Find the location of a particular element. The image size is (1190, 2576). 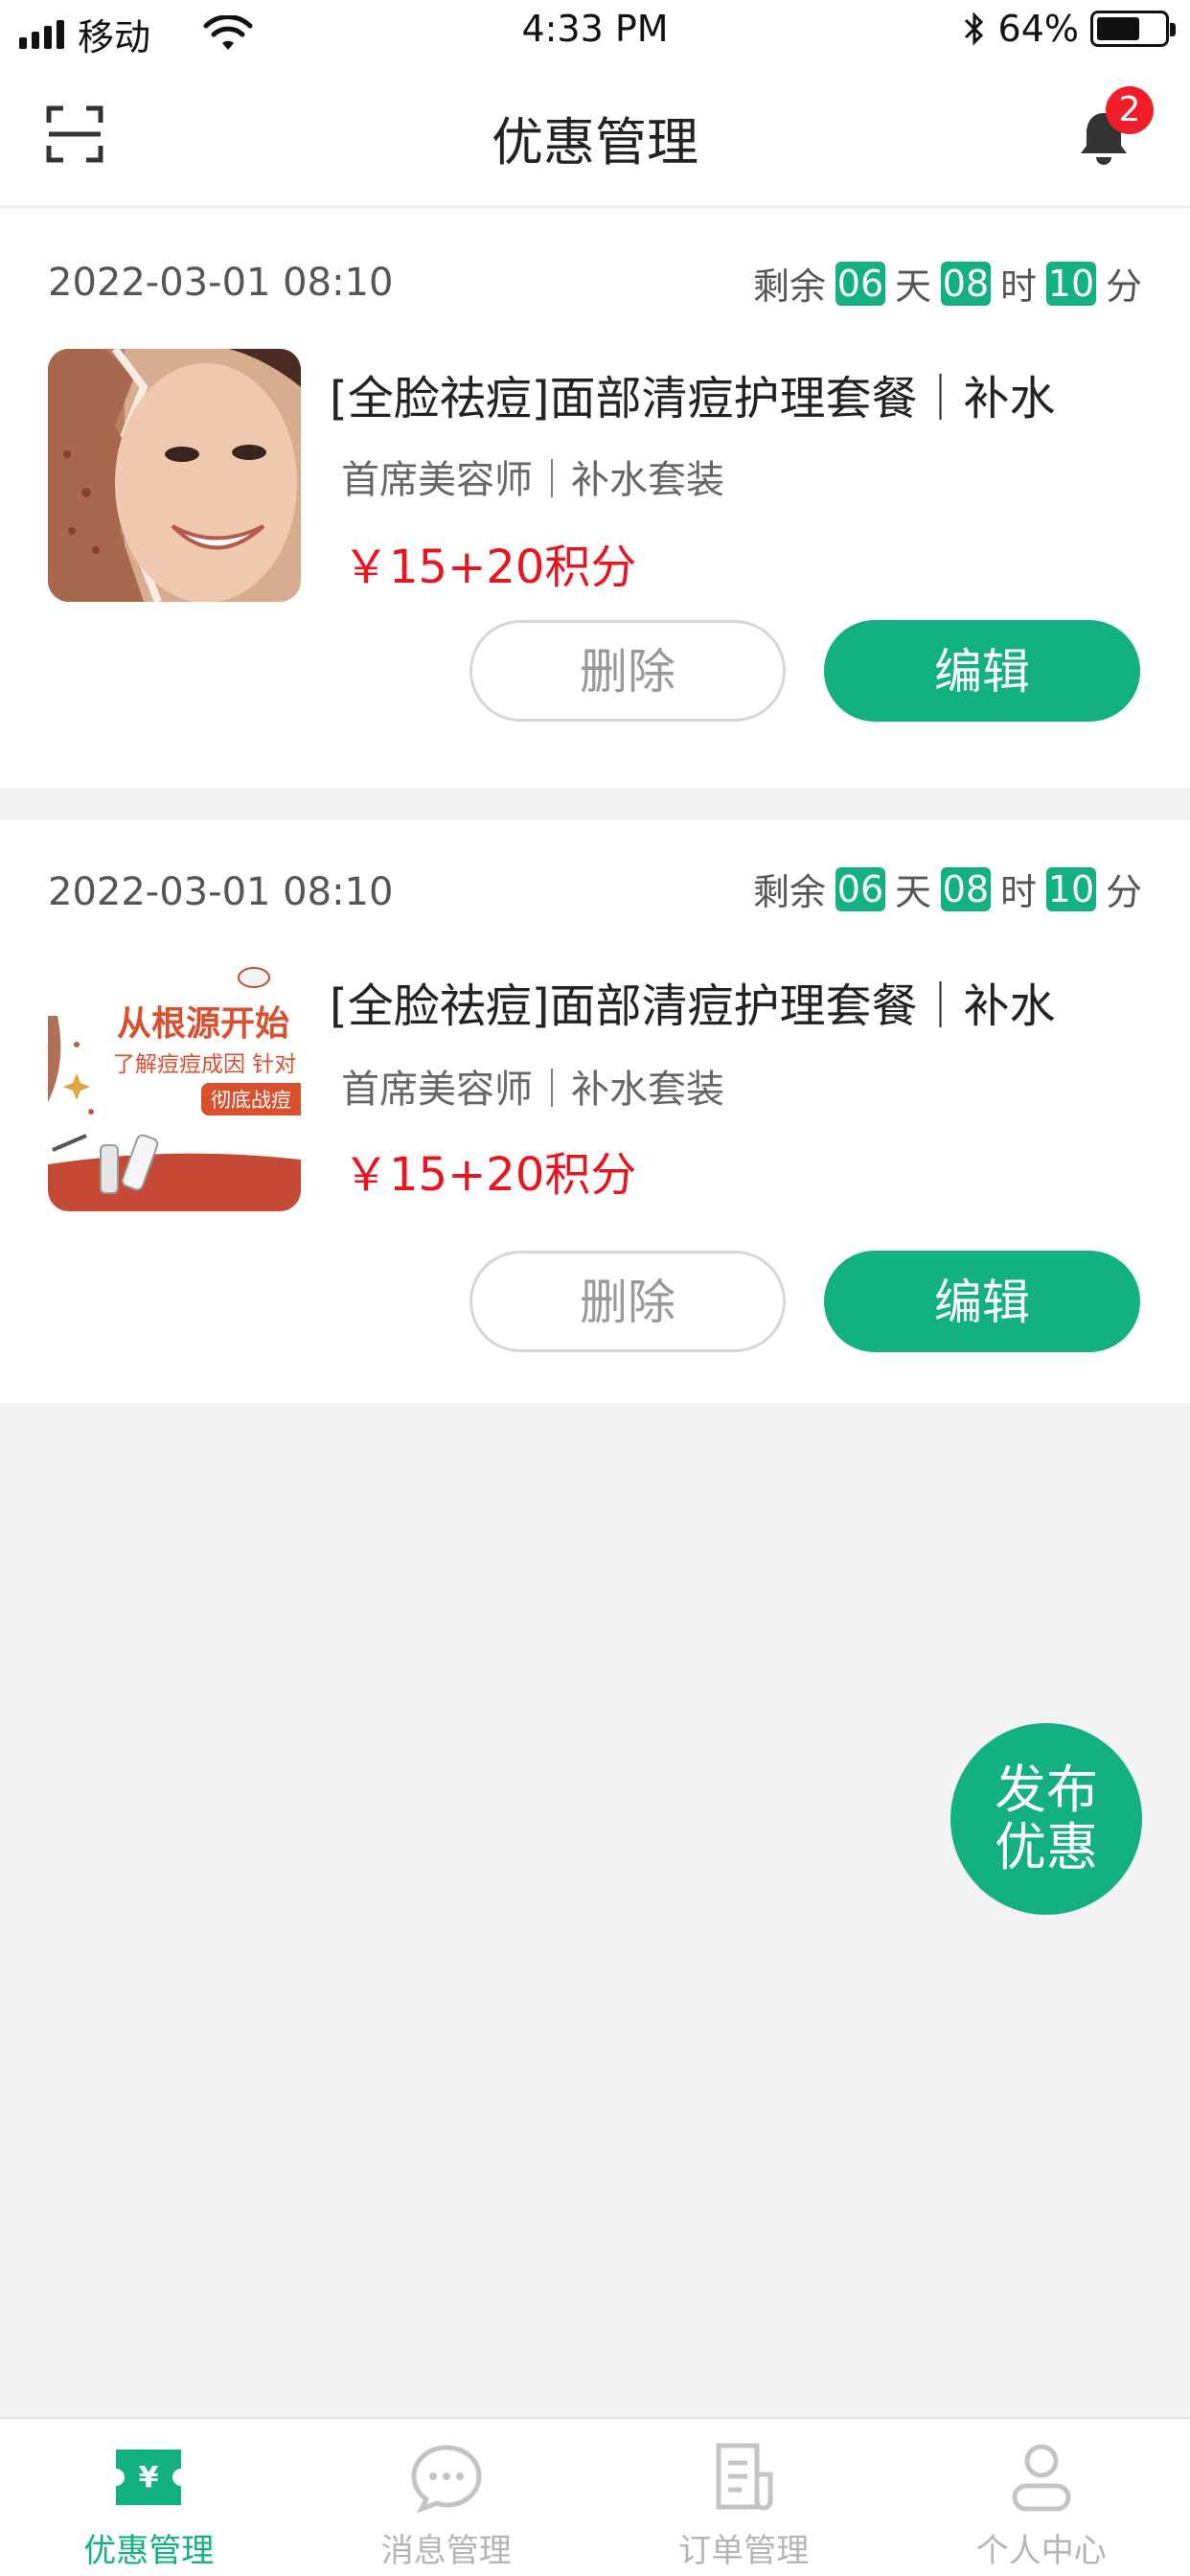

product-thumbnail is located at coordinates (175, 475).